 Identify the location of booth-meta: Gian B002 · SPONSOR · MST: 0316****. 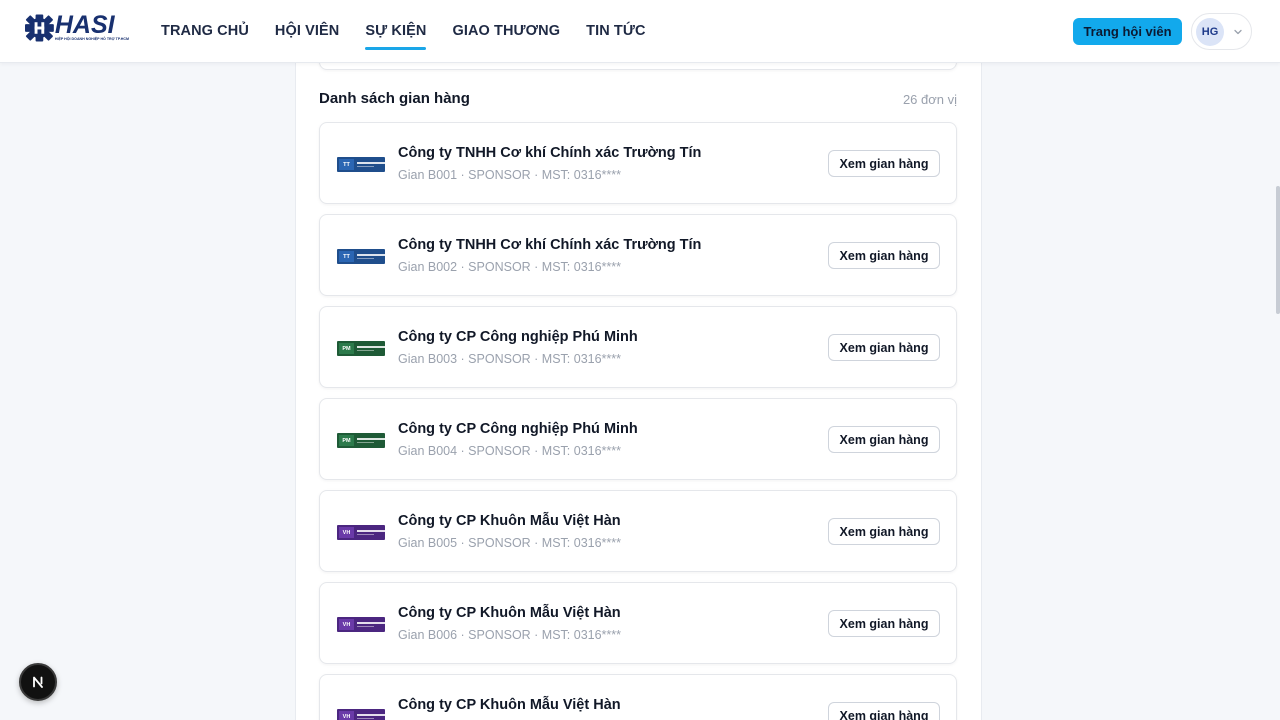
(510, 267).